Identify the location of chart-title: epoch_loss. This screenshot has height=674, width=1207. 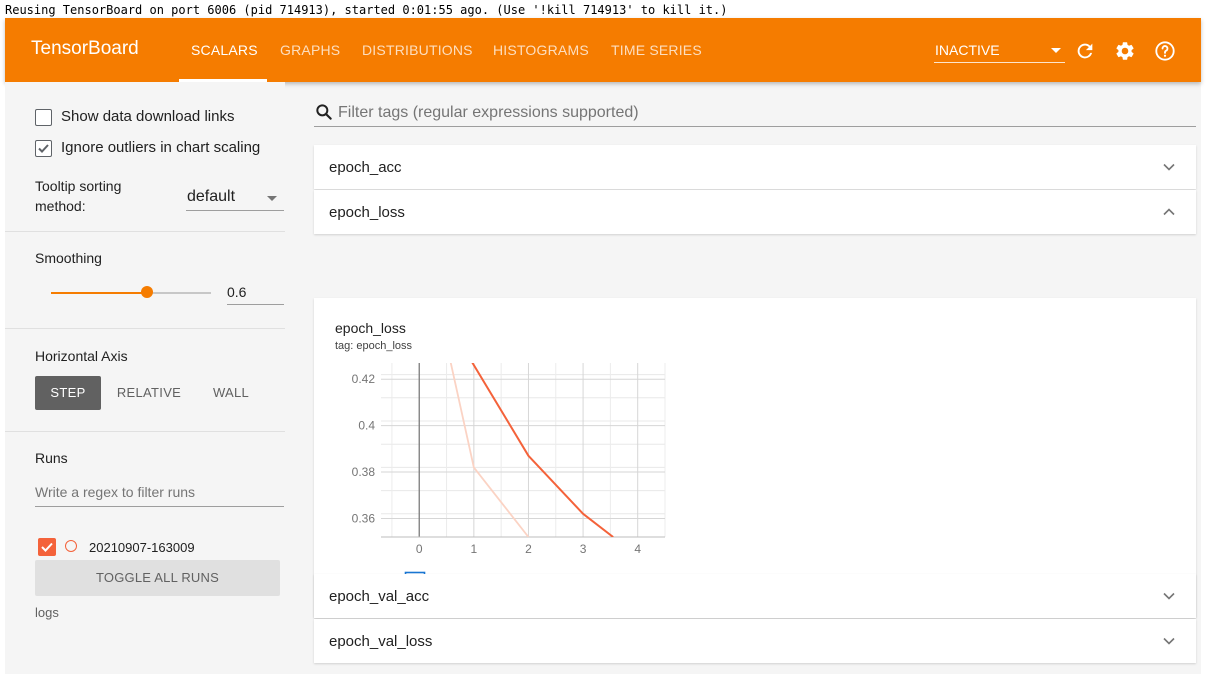
(370, 328).